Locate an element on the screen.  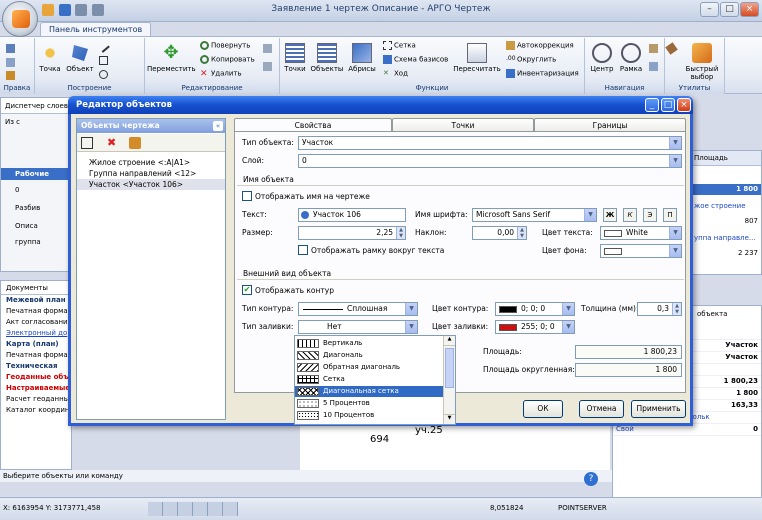
table-row: жое строение is located at coordinates (726, 206).